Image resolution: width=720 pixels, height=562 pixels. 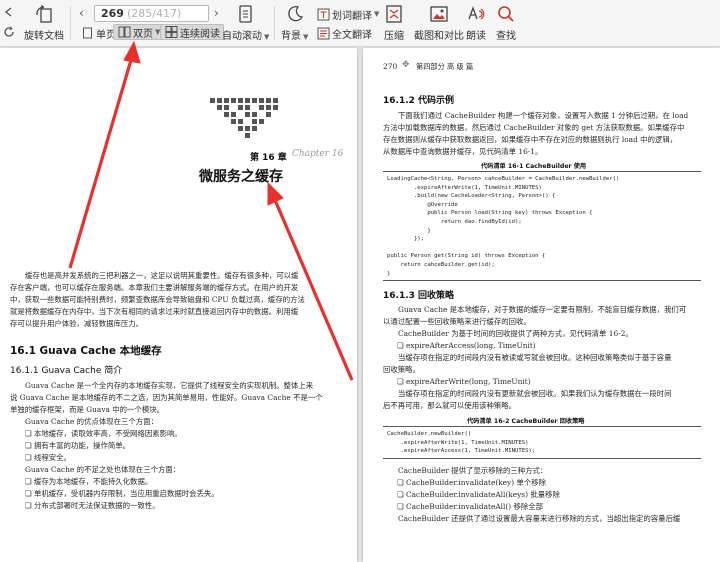 I want to click on word-translate-button: 划词翻译 ▼, so click(x=347, y=14).